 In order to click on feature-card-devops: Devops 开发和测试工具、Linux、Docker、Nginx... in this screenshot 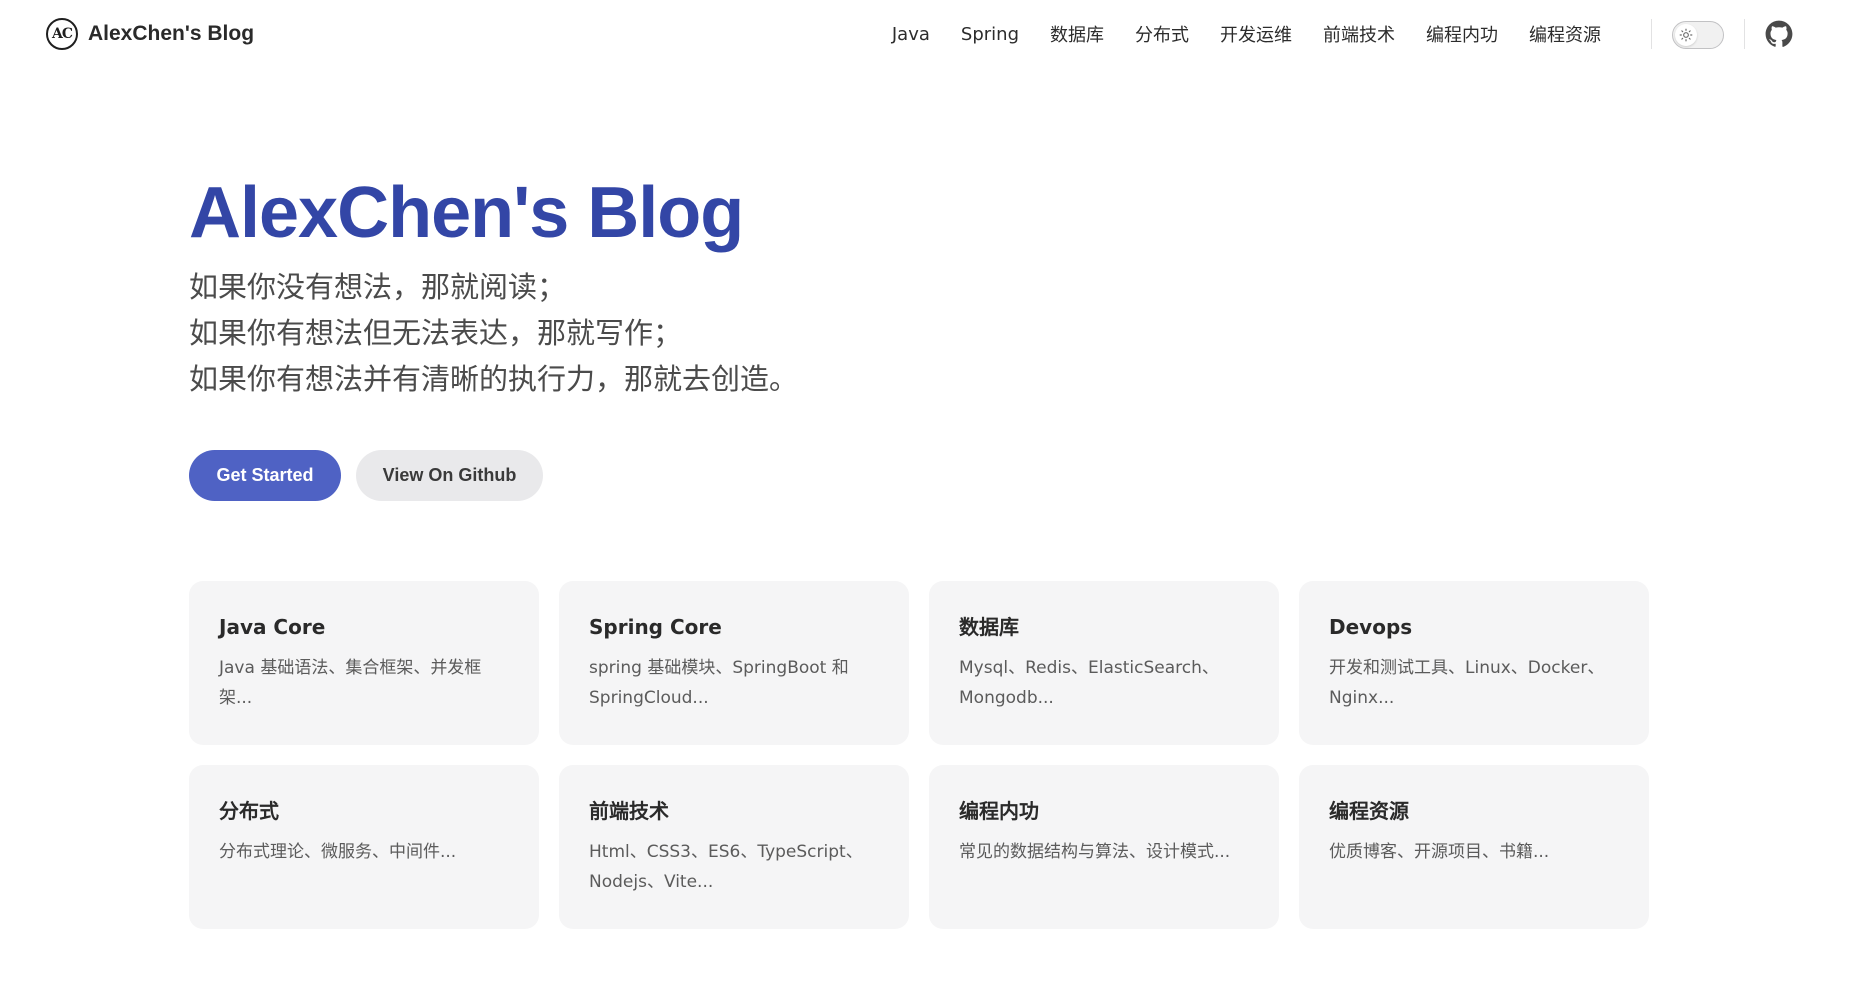, I will do `click(1474, 663)`.